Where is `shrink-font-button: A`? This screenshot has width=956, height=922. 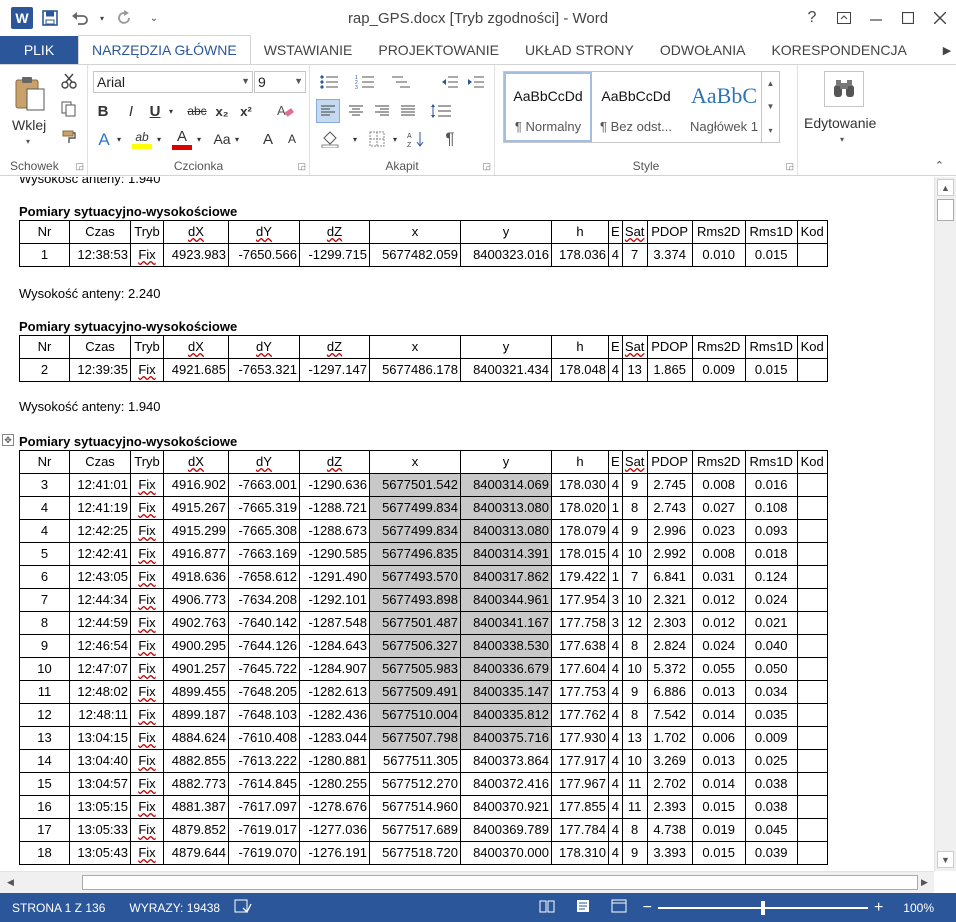
shrink-font-button: A is located at coordinates (292, 139).